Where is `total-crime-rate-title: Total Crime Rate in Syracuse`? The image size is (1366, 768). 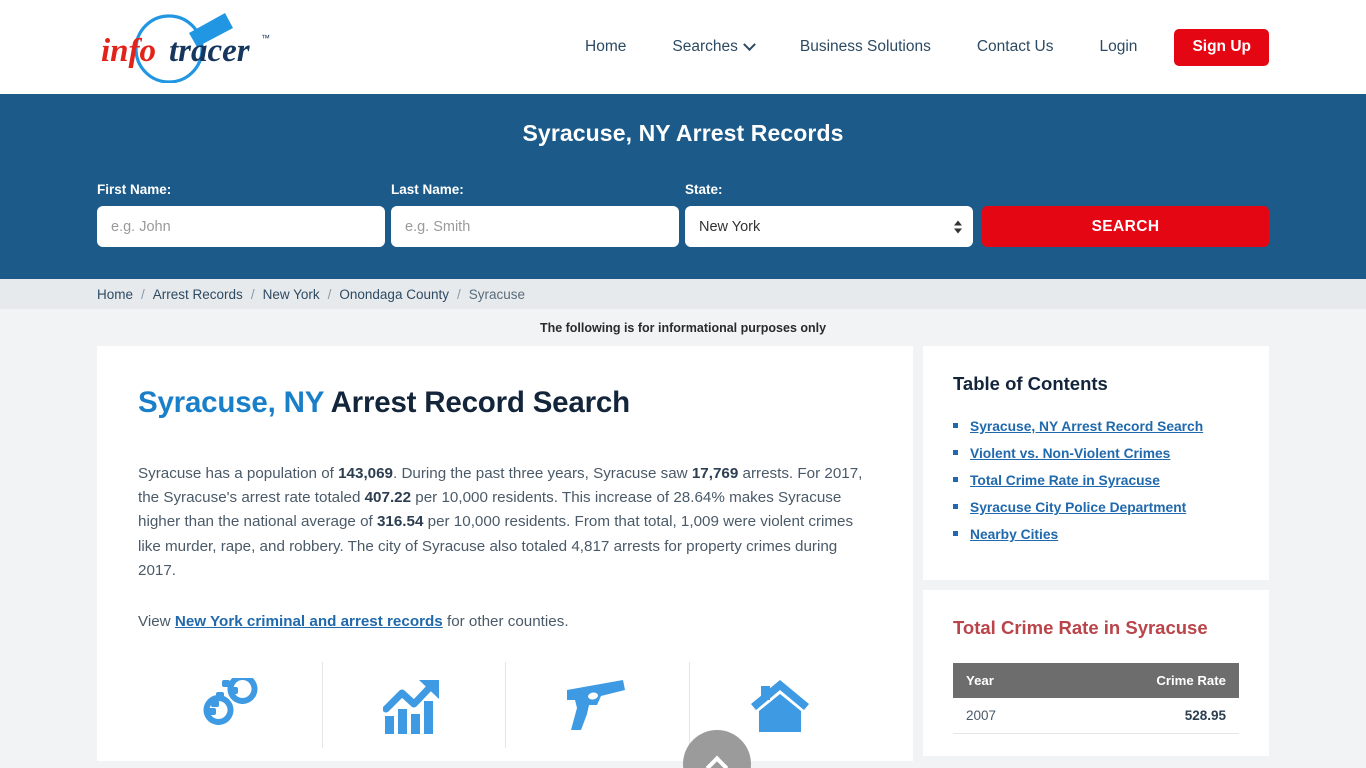
total-crime-rate-title: Total Crime Rate in Syracuse is located at coordinates (1080, 627).